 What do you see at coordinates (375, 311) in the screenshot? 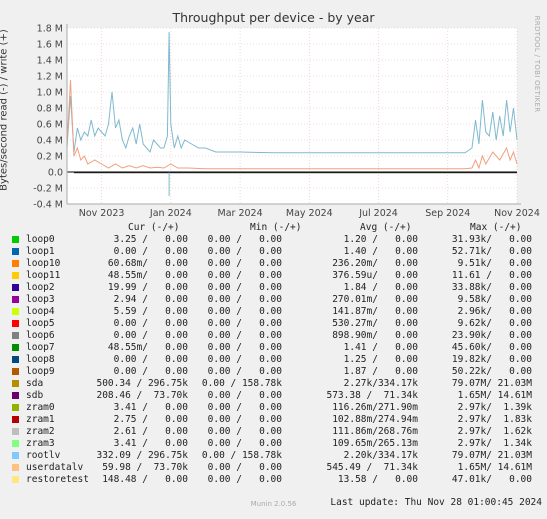
I see `legend-avg: 141.87m/ 0.00` at bounding box center [375, 311].